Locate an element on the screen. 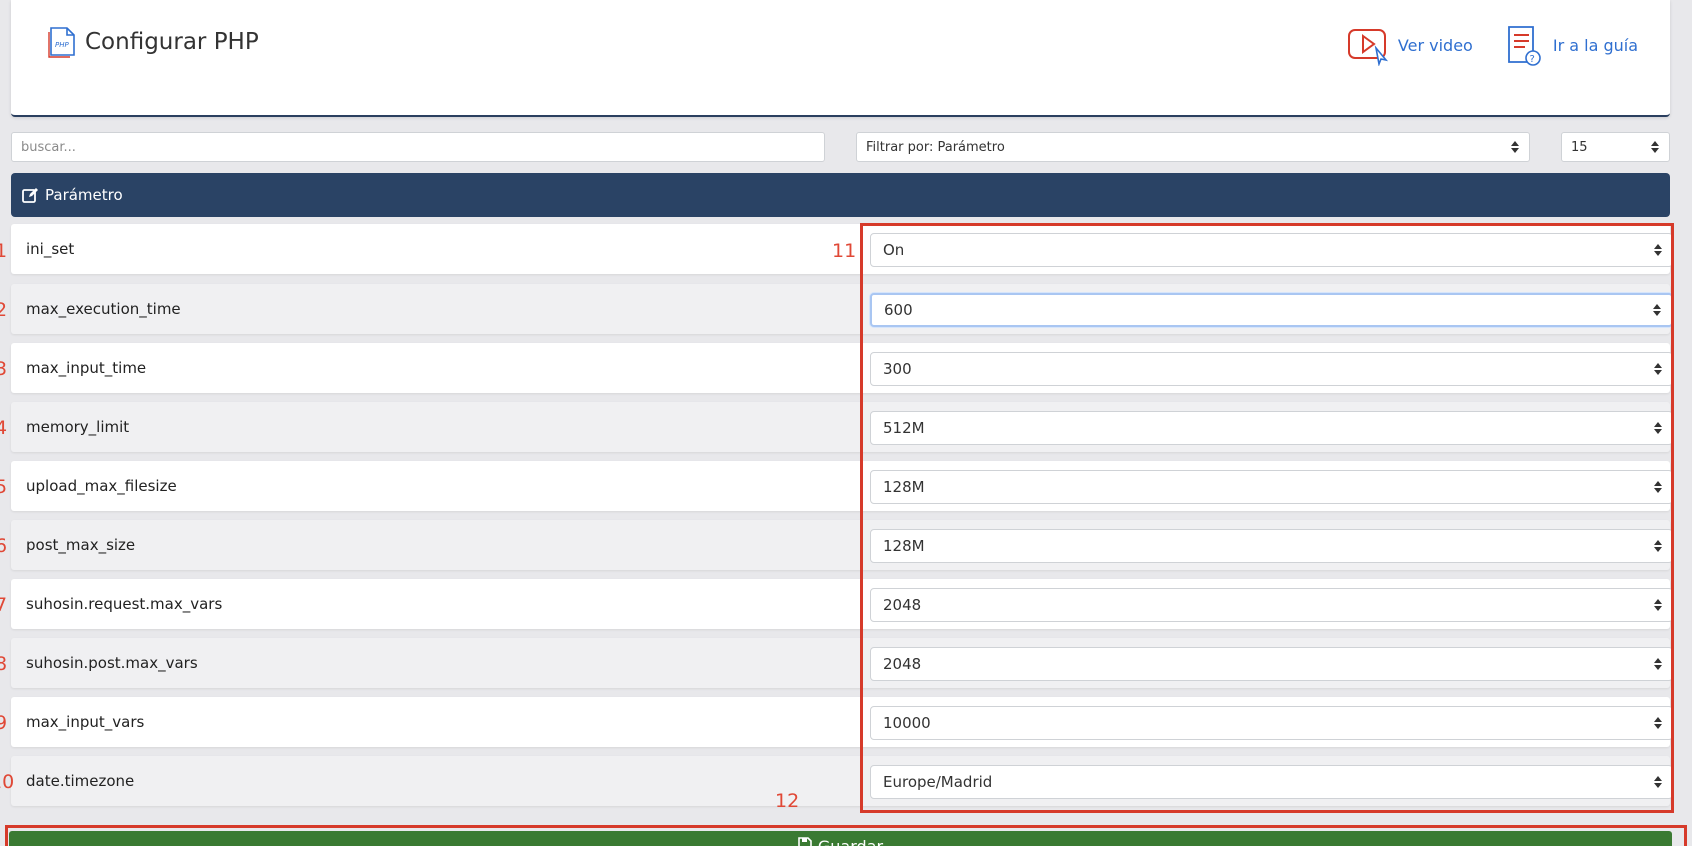  annotation-marker: 1 is located at coordinates (4, 251).